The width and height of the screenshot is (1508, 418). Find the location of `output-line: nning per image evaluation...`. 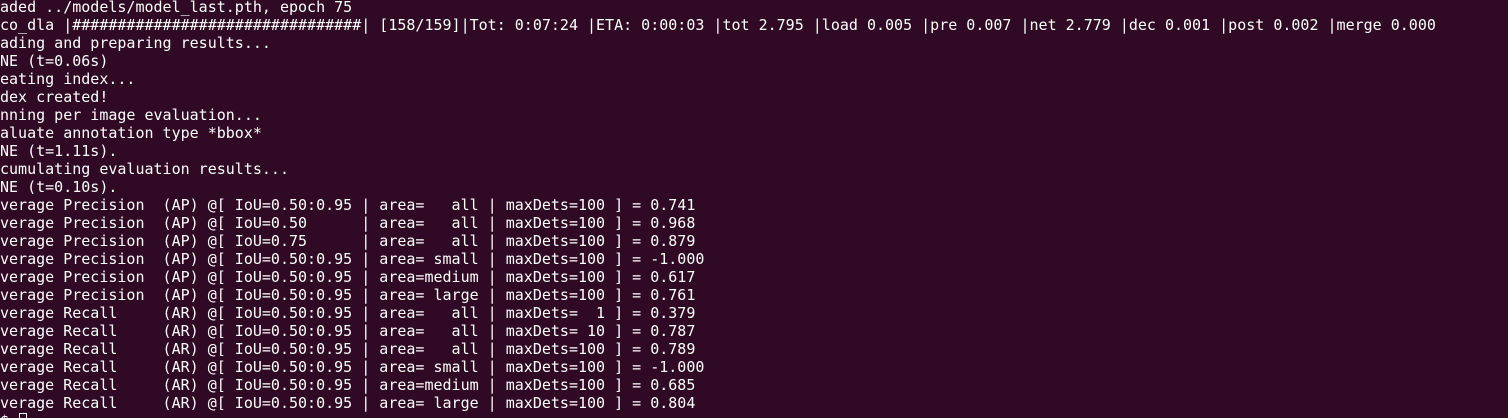

output-line: nning per image evaluation... is located at coordinates (131, 115).